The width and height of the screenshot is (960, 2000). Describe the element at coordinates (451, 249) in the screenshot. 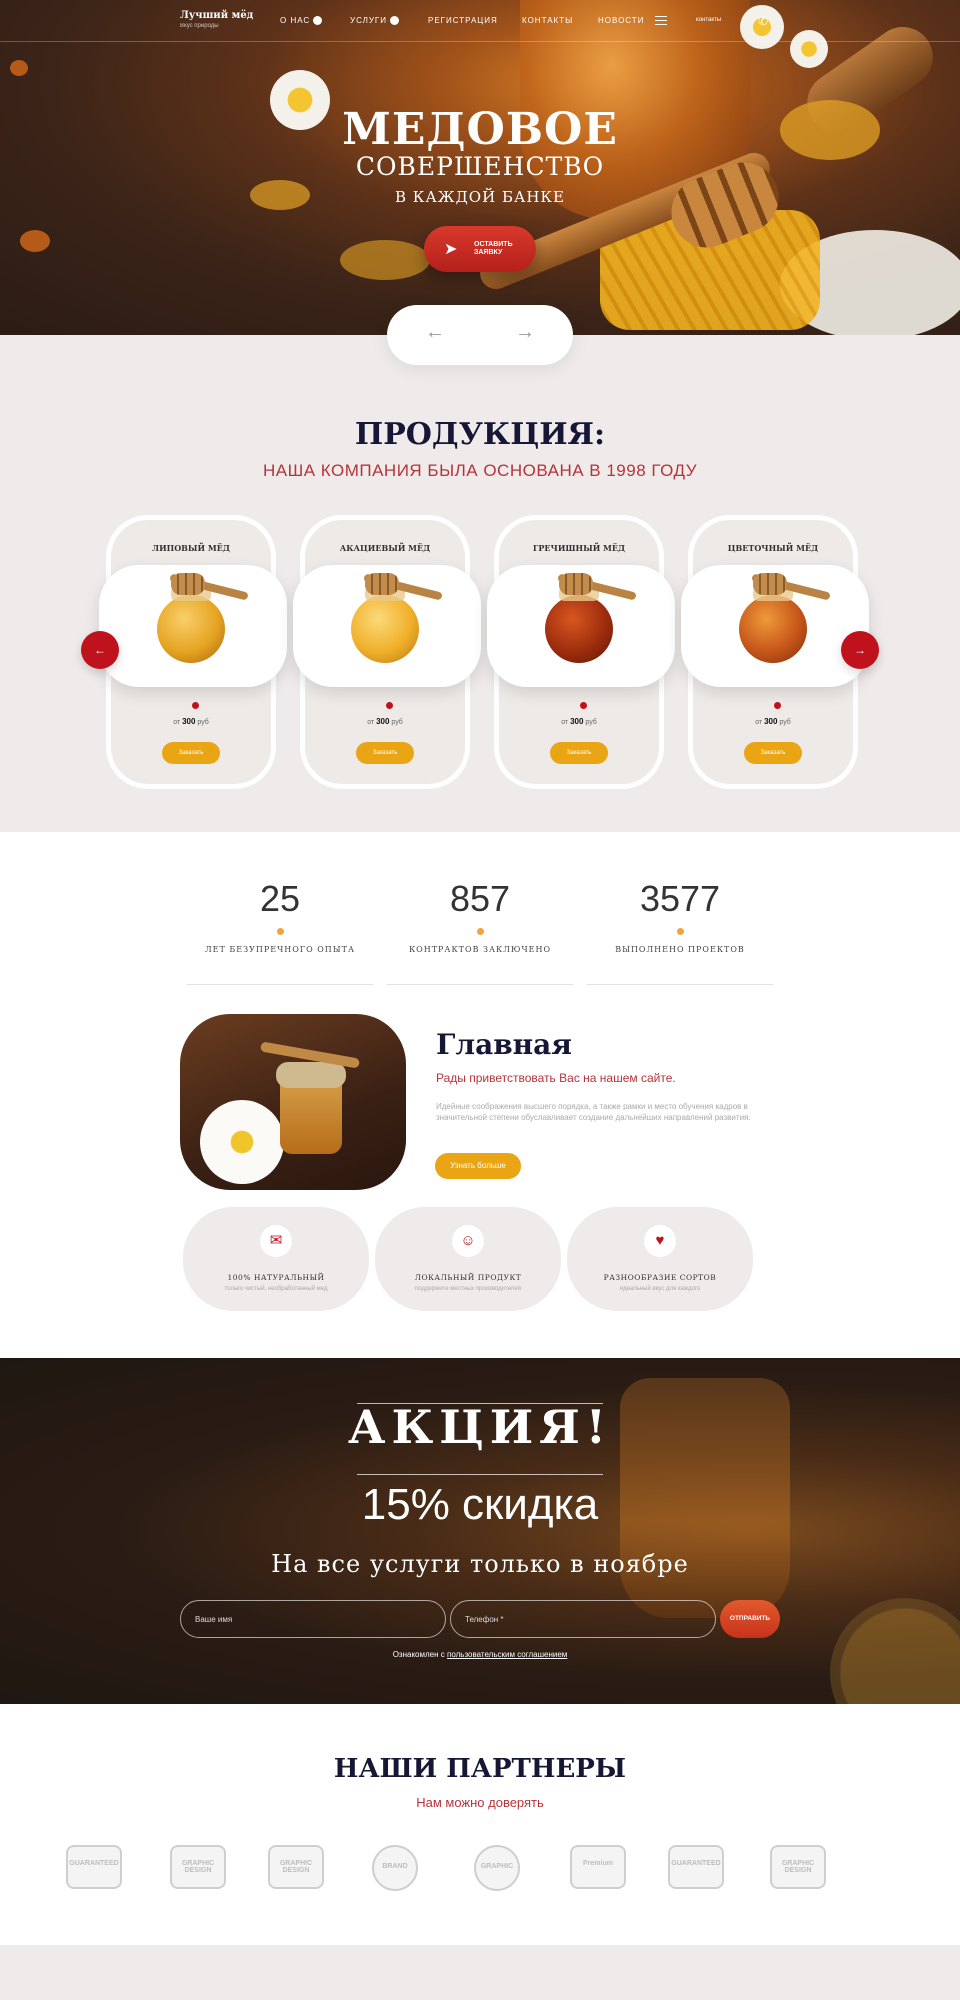

I see `paper-plane-icon: ➤` at that location.